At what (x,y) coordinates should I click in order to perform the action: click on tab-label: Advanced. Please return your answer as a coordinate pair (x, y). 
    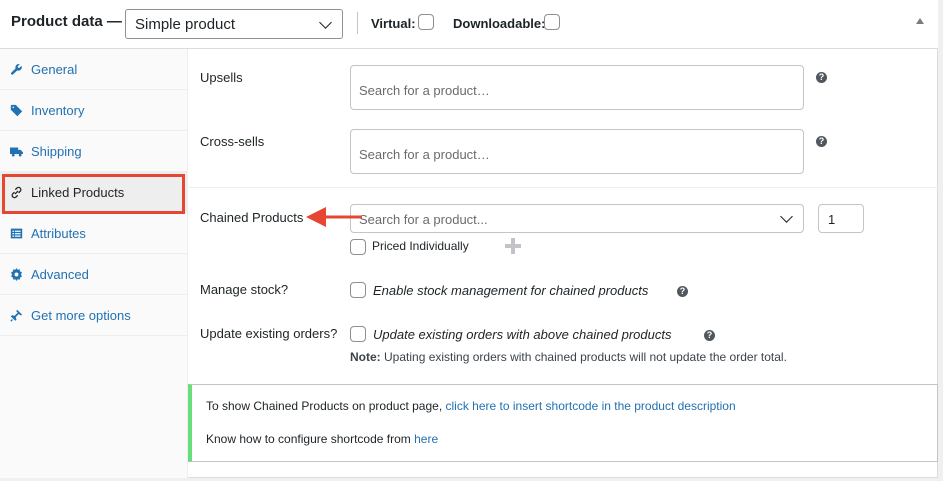
    Looking at the image, I should click on (60, 274).